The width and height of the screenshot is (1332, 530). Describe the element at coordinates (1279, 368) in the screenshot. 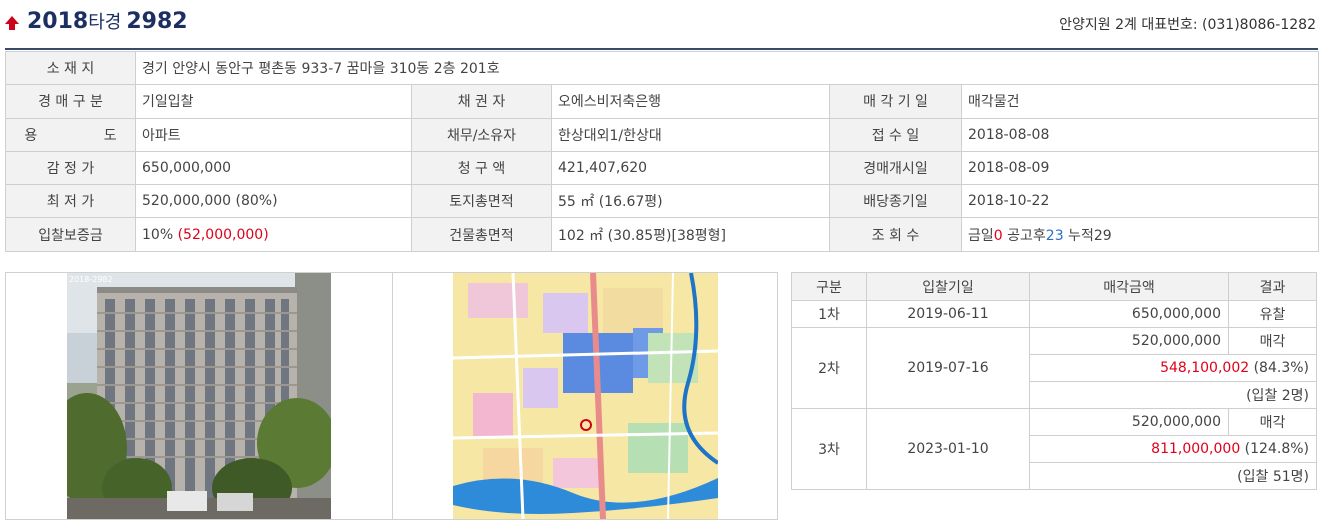

I see `sale-percent: (84.3%)` at that location.